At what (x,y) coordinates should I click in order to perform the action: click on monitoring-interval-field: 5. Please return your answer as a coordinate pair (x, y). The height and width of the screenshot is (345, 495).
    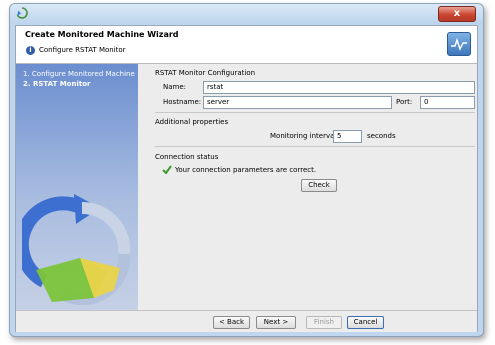
    Looking at the image, I should click on (347, 136).